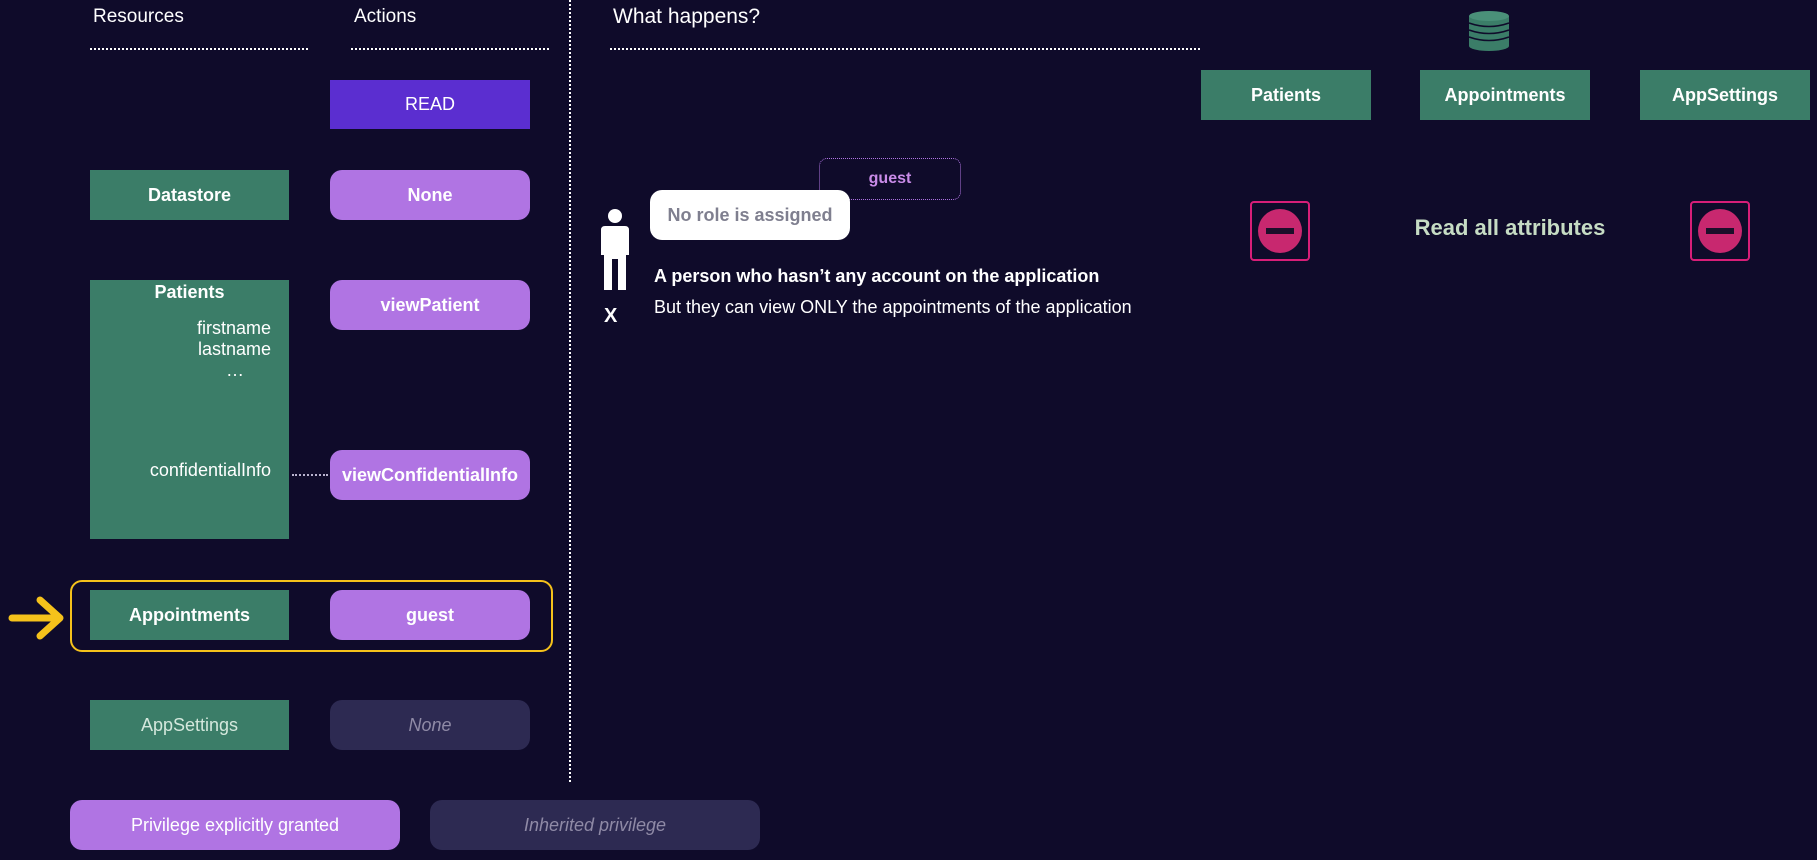  I want to click on read-header: READ, so click(430, 104).